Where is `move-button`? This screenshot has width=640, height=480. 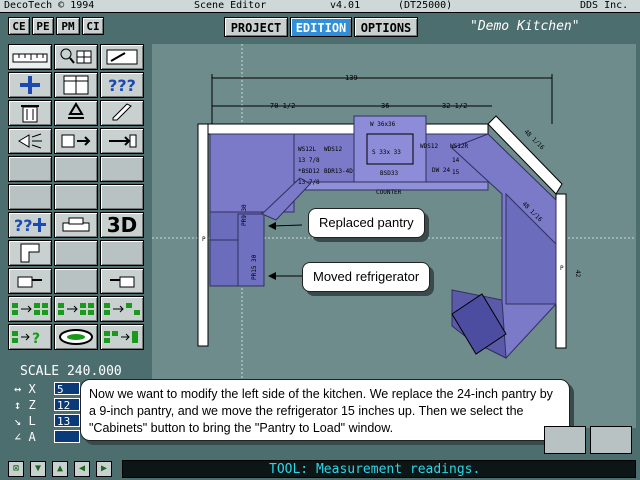 move-button is located at coordinates (122, 141).